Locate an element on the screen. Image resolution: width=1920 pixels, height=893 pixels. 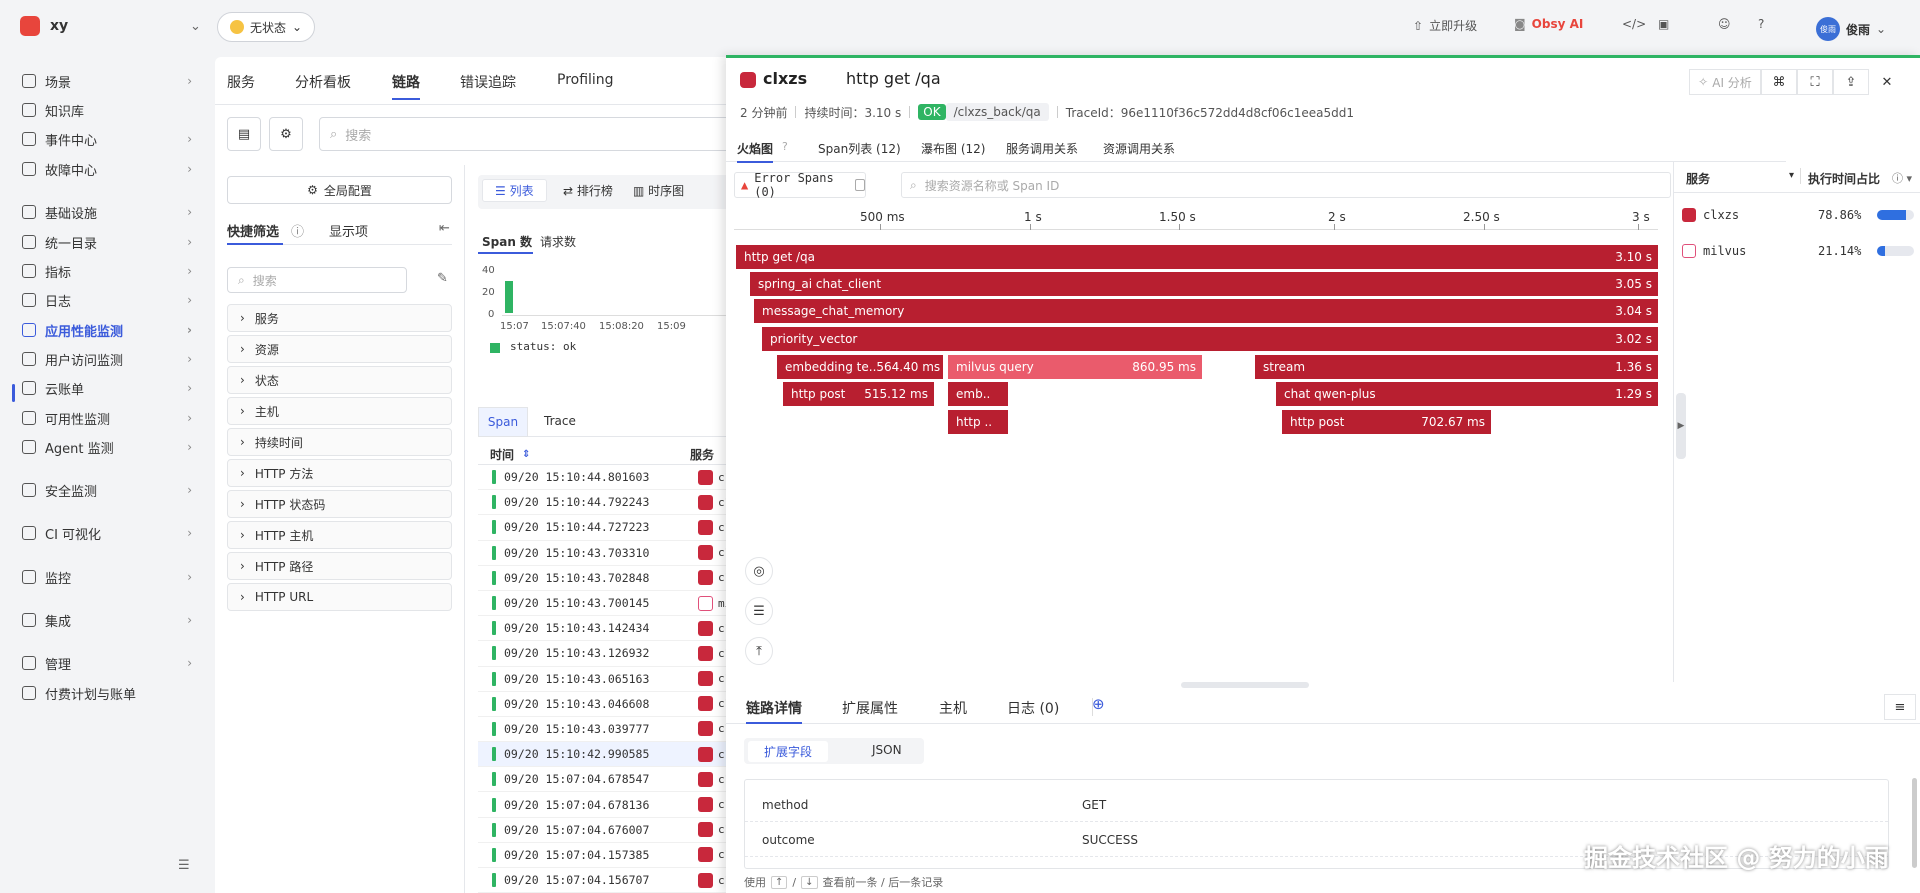
share-nodes-icon: ⌘ is located at coordinates (1779, 82).